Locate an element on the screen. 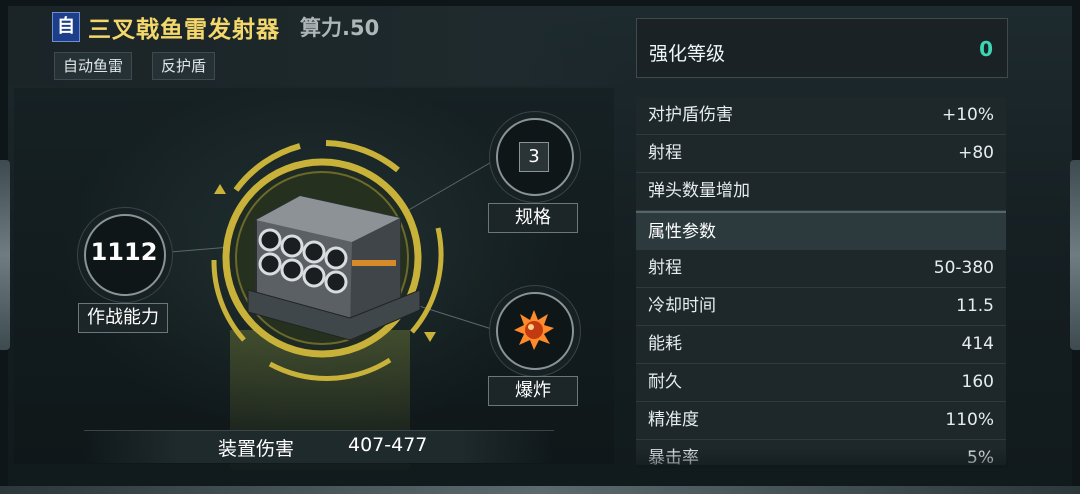 This screenshot has width=1080, height=494. bonus-row: 射程 +80 is located at coordinates (821, 154).